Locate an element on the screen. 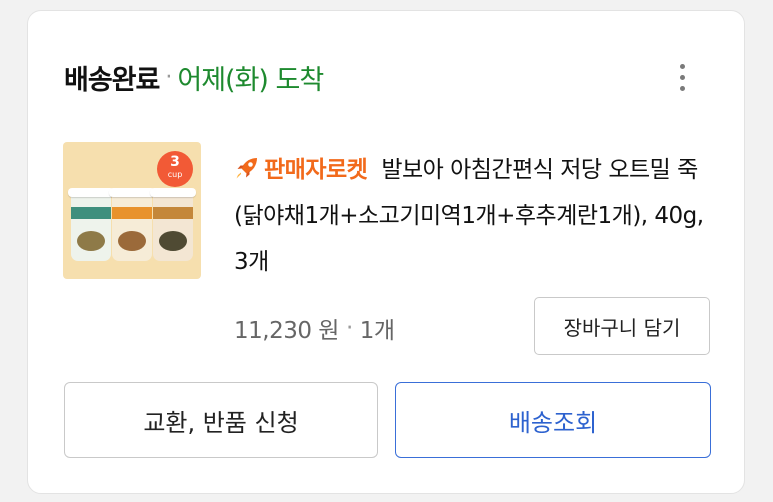  badge-count: 3 is located at coordinates (175, 162).